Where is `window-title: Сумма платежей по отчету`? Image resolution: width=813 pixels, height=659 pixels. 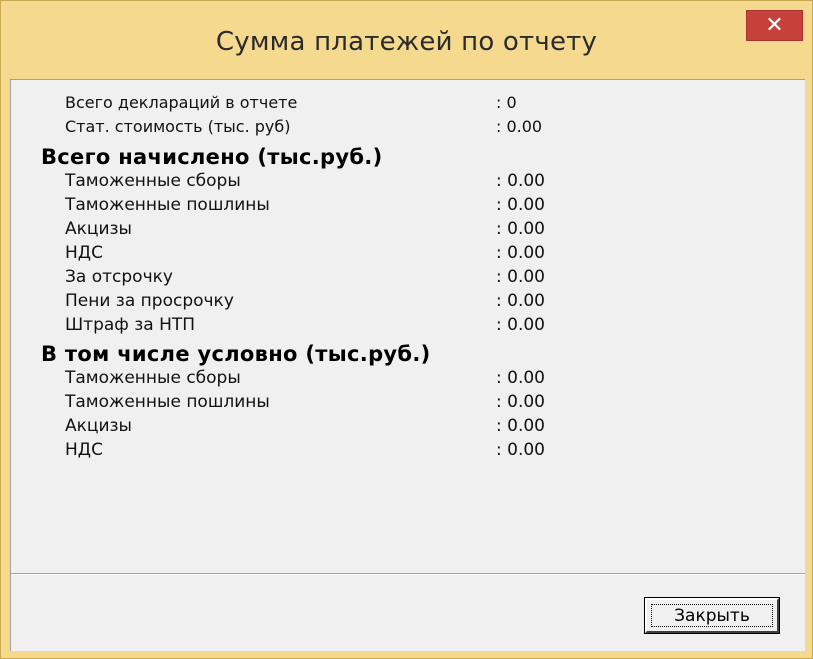 window-title: Сумма платежей по отчету is located at coordinates (406, 42).